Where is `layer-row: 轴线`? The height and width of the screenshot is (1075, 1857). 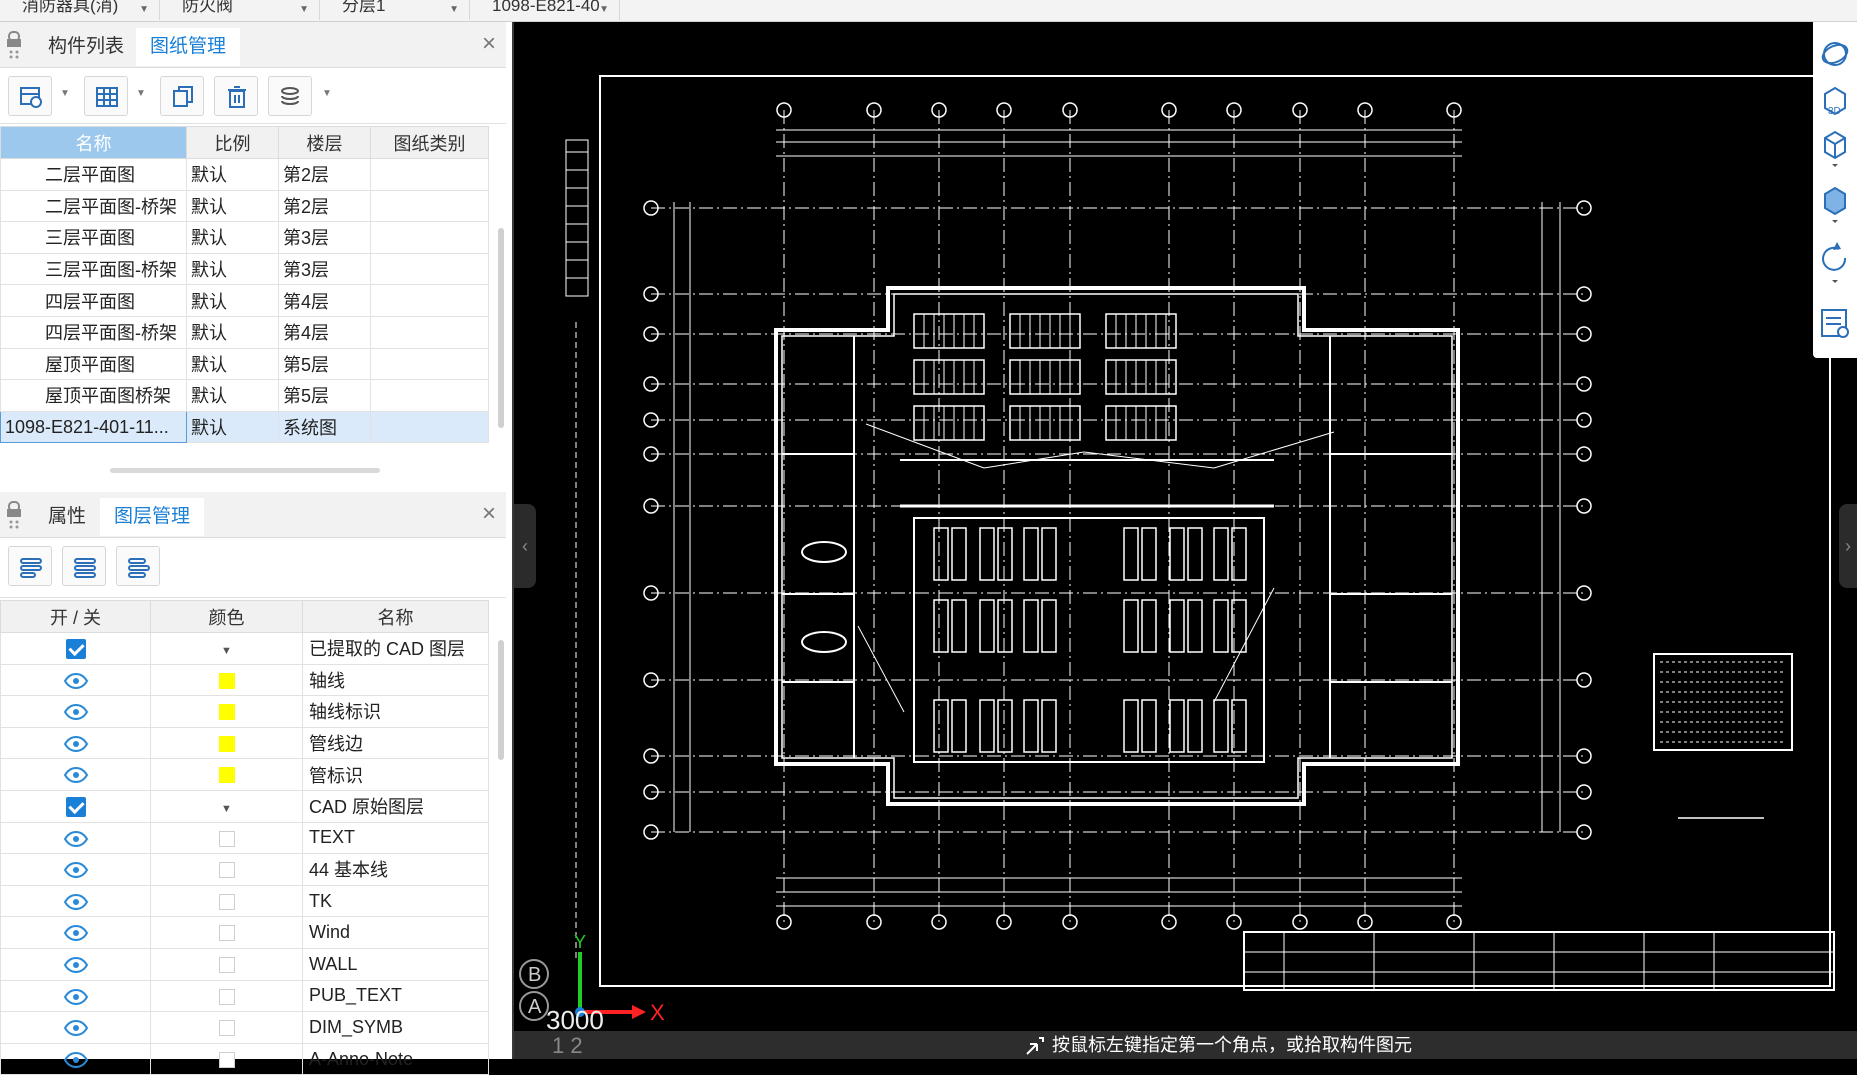
layer-row: 轴线 is located at coordinates (244, 680).